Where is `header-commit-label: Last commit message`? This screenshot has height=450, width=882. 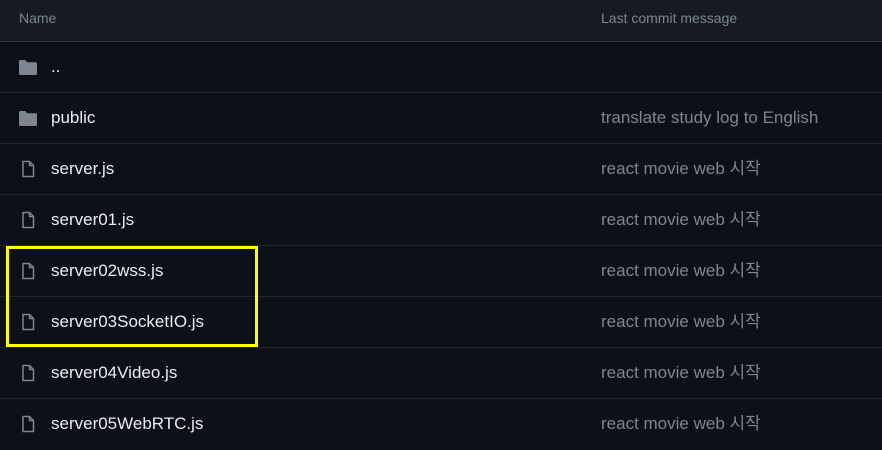
header-commit-label: Last commit message is located at coordinates (669, 18).